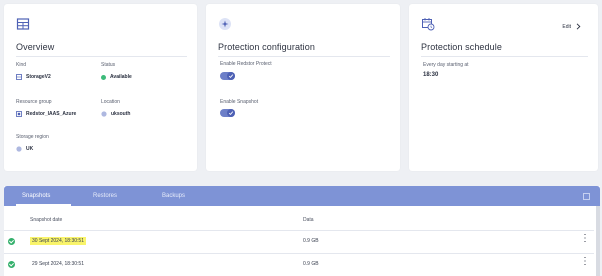  What do you see at coordinates (110, 102) in the screenshot?
I see `location-label: Location` at bounding box center [110, 102].